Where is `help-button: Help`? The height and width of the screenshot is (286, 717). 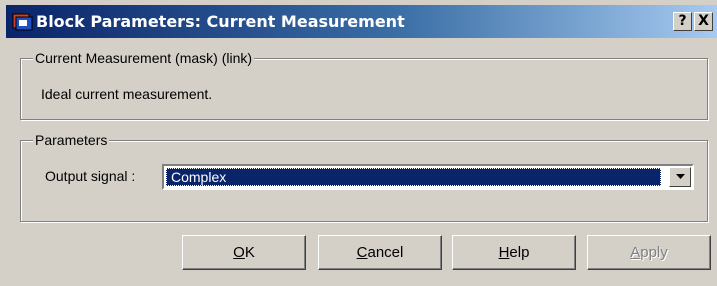 help-button: Help is located at coordinates (514, 252).